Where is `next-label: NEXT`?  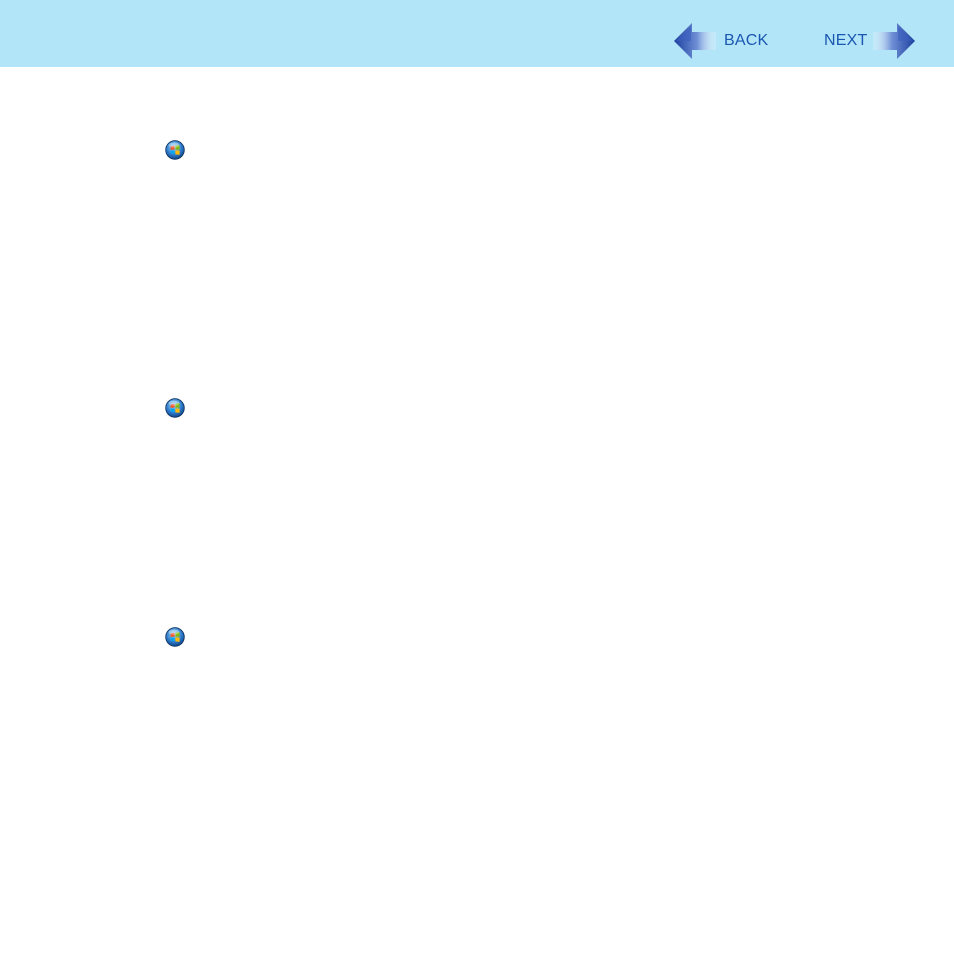 next-label: NEXT is located at coordinates (846, 40).